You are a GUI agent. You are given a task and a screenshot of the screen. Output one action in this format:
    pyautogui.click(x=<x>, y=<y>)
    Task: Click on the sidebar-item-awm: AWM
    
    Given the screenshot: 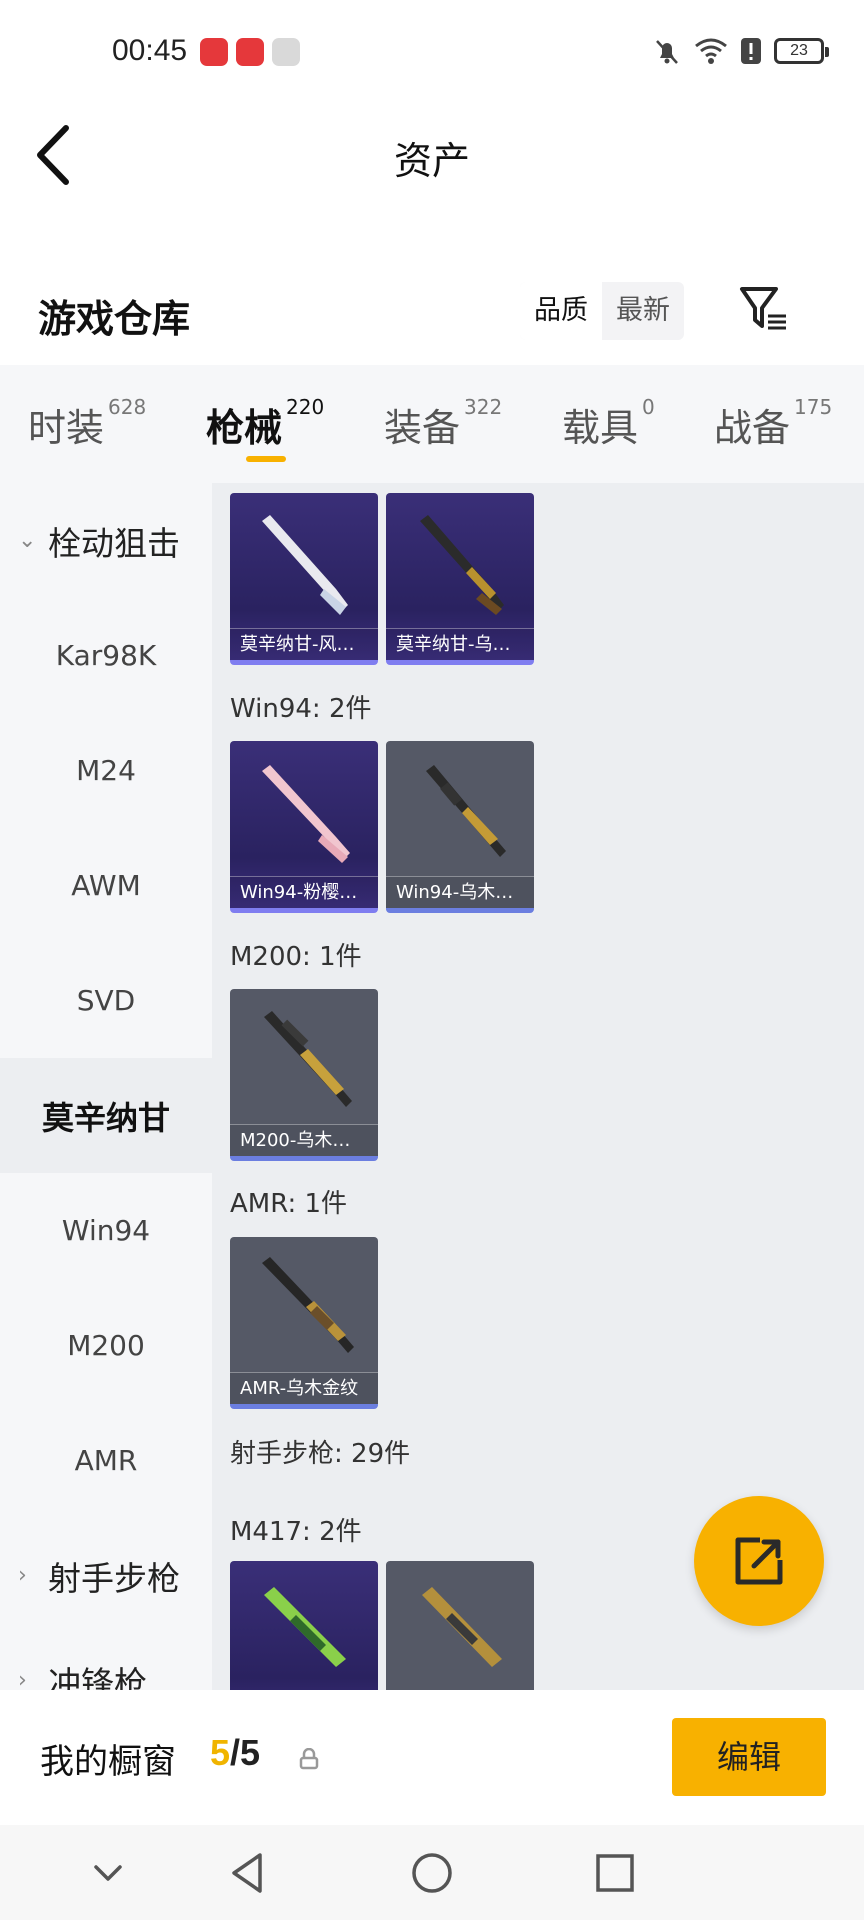 What is the action you would take?
    pyautogui.click(x=106, y=885)
    